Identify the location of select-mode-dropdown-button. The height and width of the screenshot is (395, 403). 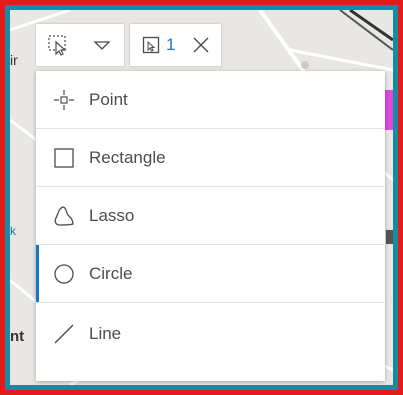
(102, 45).